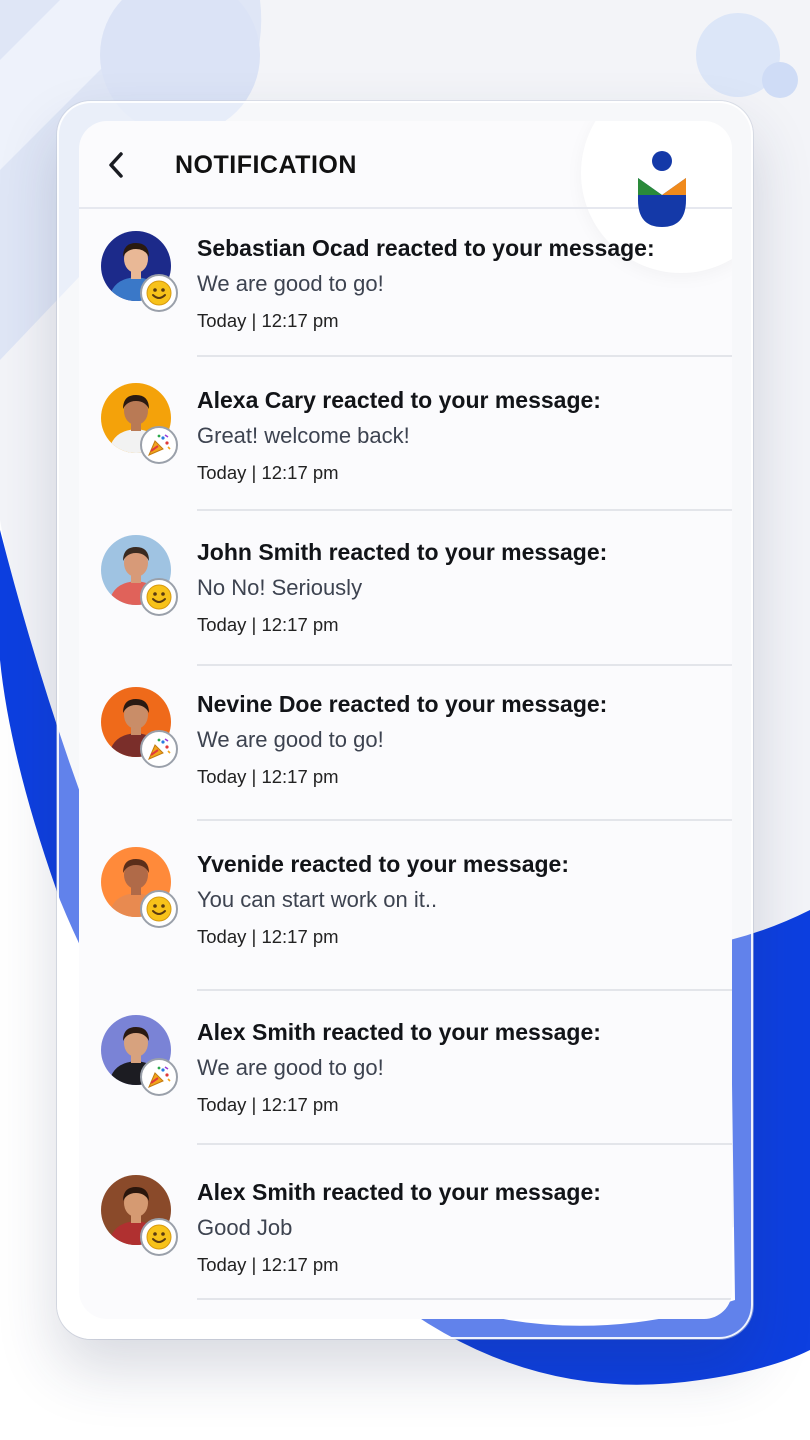 The height and width of the screenshot is (1440, 810). I want to click on notification-message: You can start work on it.., so click(317, 899).